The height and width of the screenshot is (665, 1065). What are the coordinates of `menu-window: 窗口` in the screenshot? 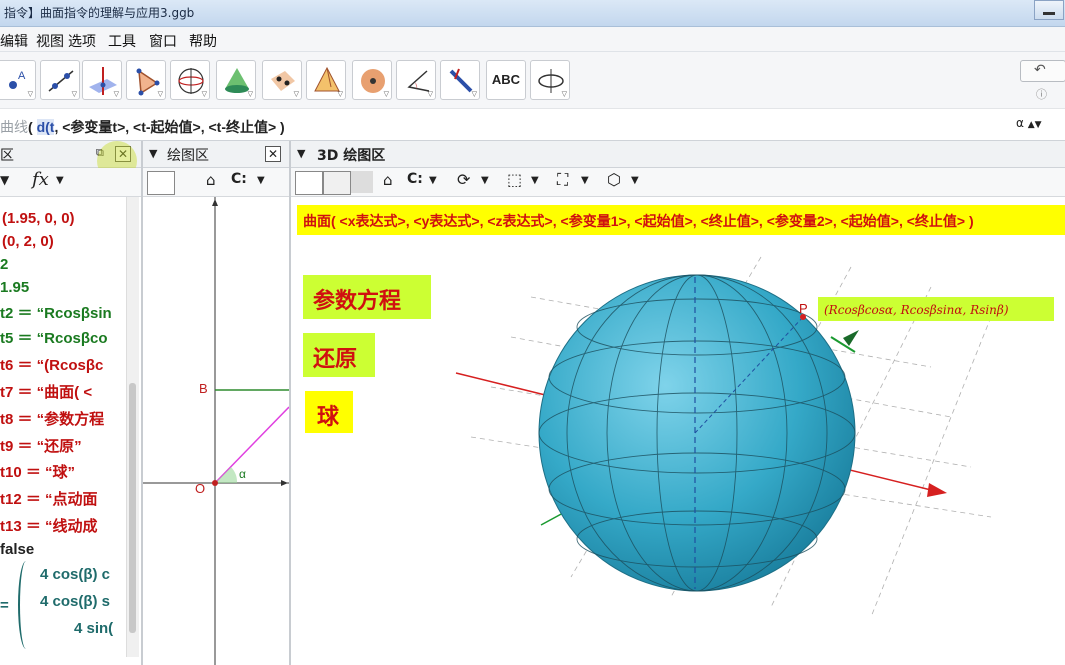 It's located at (163, 41).